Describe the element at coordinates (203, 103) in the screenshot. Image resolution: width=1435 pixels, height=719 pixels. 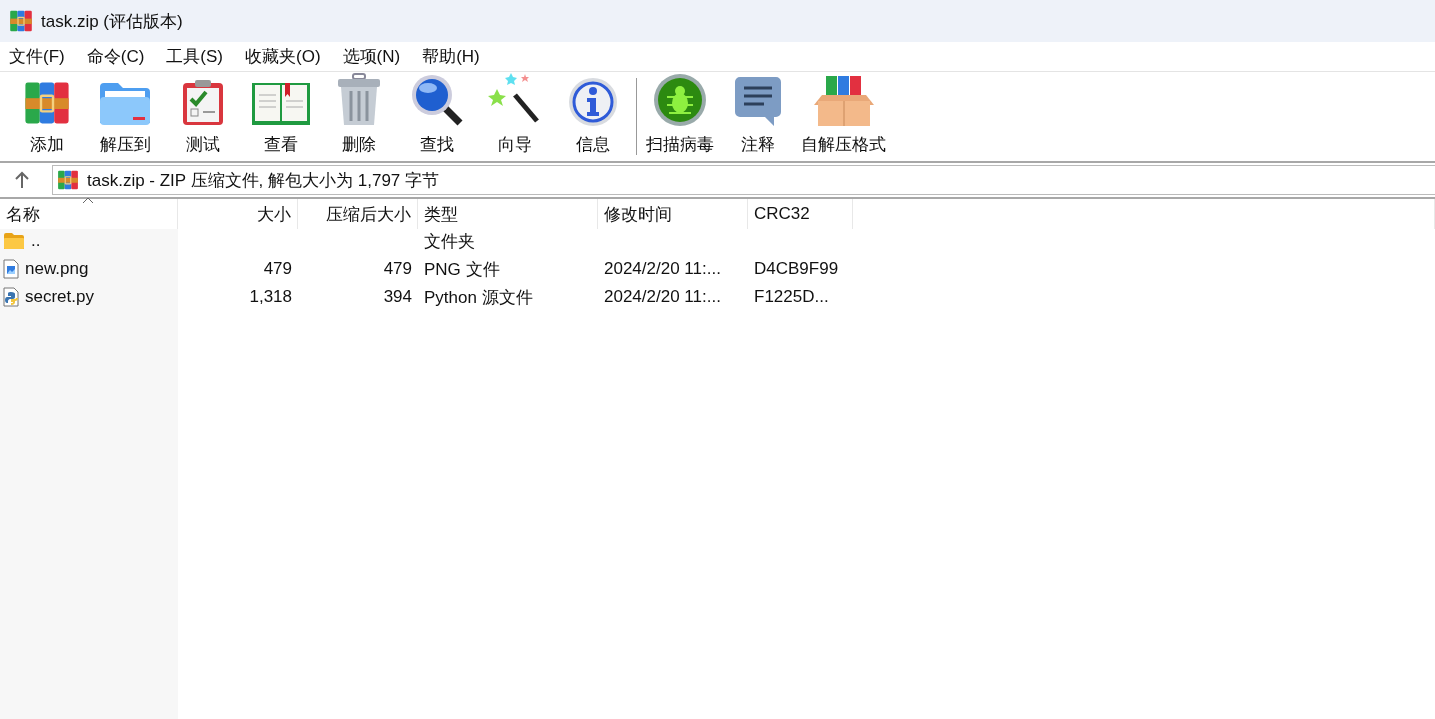
I see `clipboard-check-icon` at that location.